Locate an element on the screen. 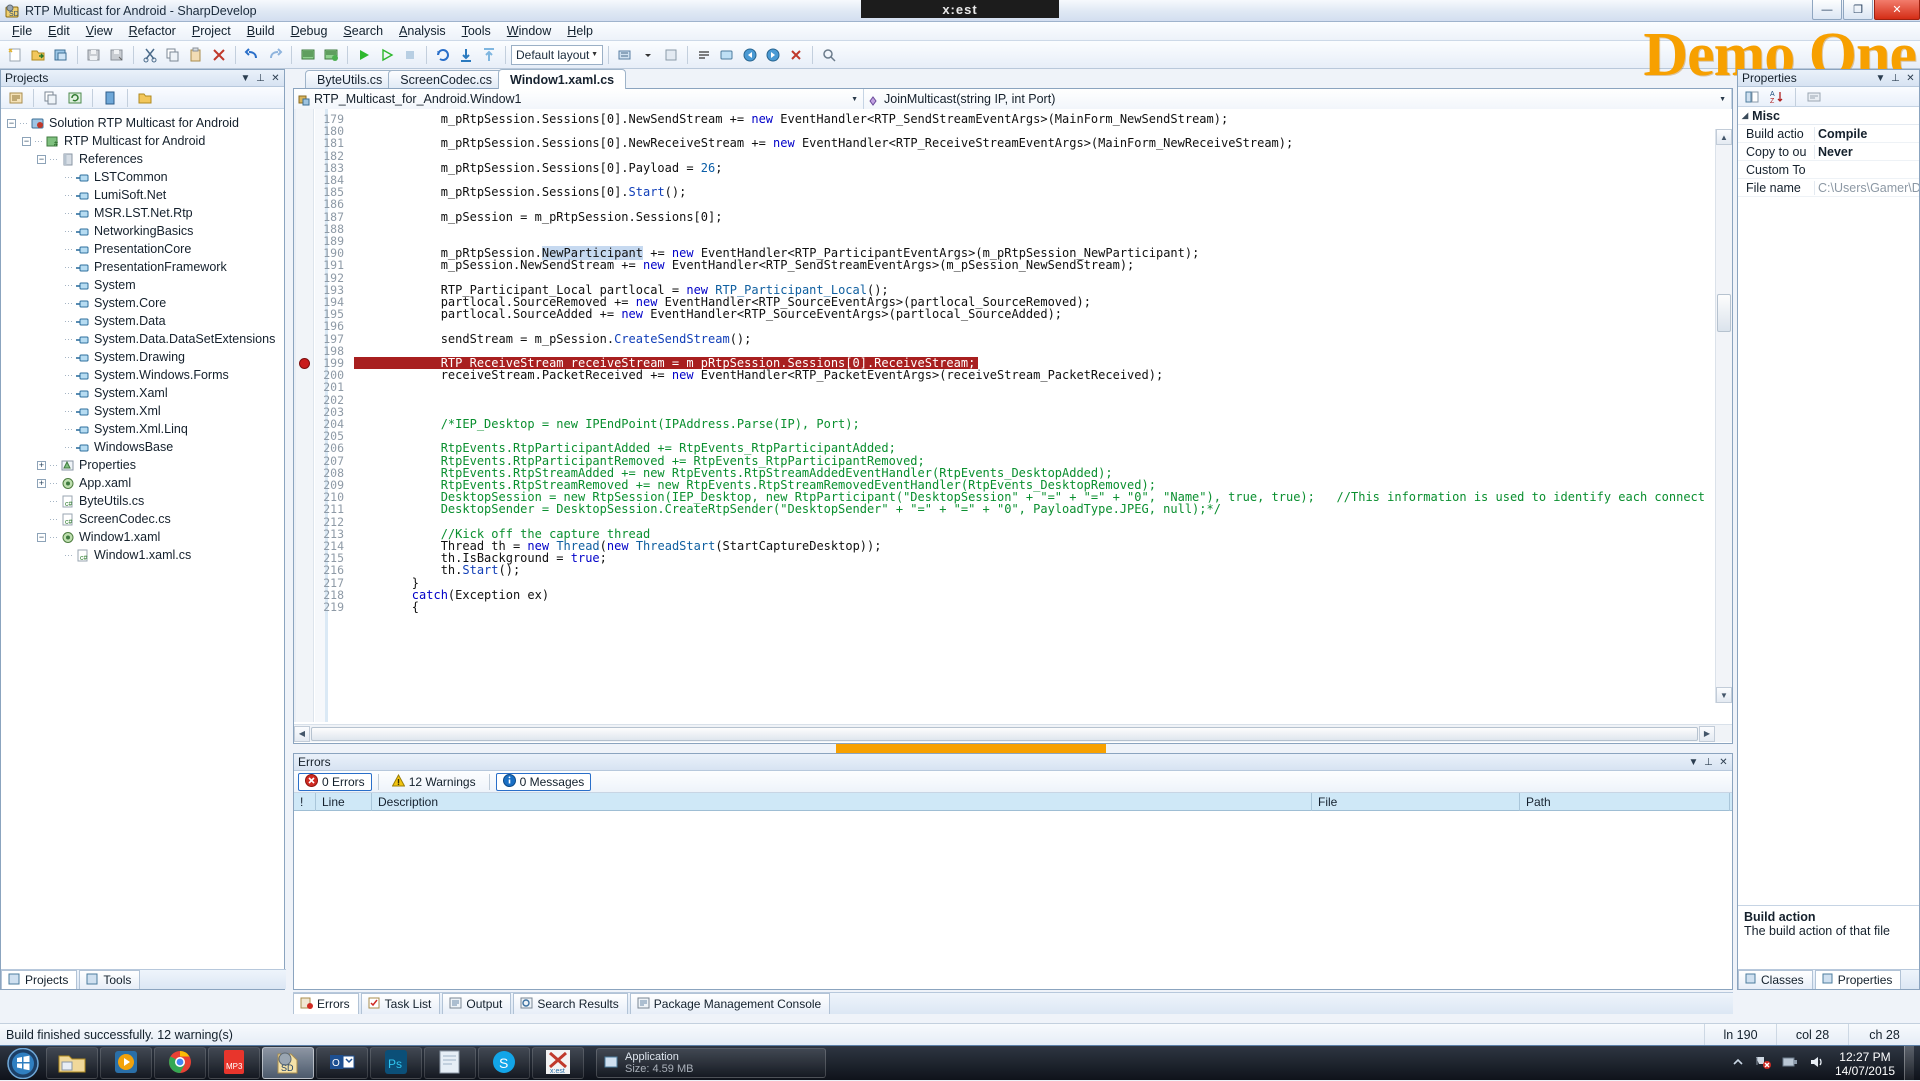 The image size is (1920, 1081). document-tab-screencodec-cs: ScreenCodec.cs is located at coordinates (446, 79).